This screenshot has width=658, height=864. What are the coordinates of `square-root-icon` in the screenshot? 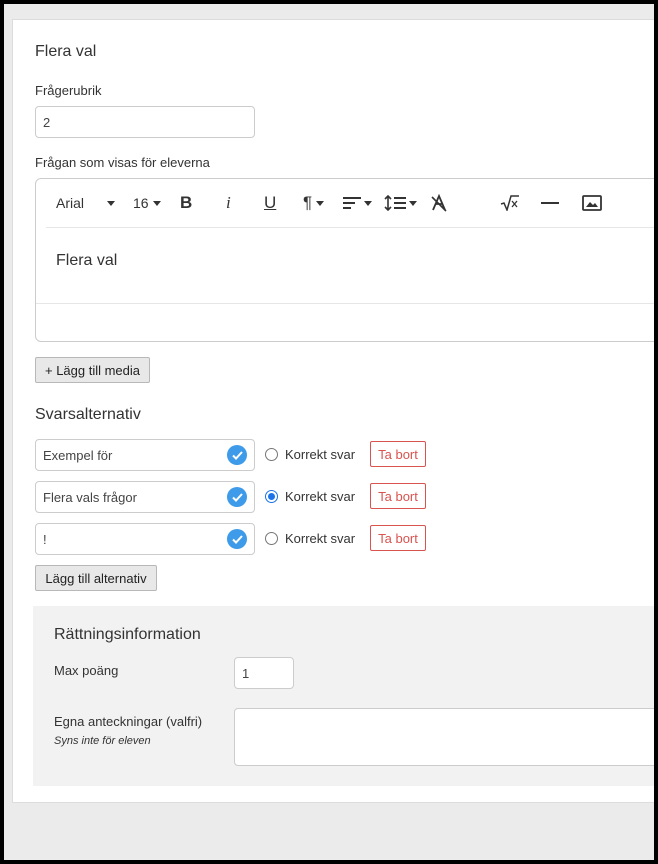 It's located at (509, 203).